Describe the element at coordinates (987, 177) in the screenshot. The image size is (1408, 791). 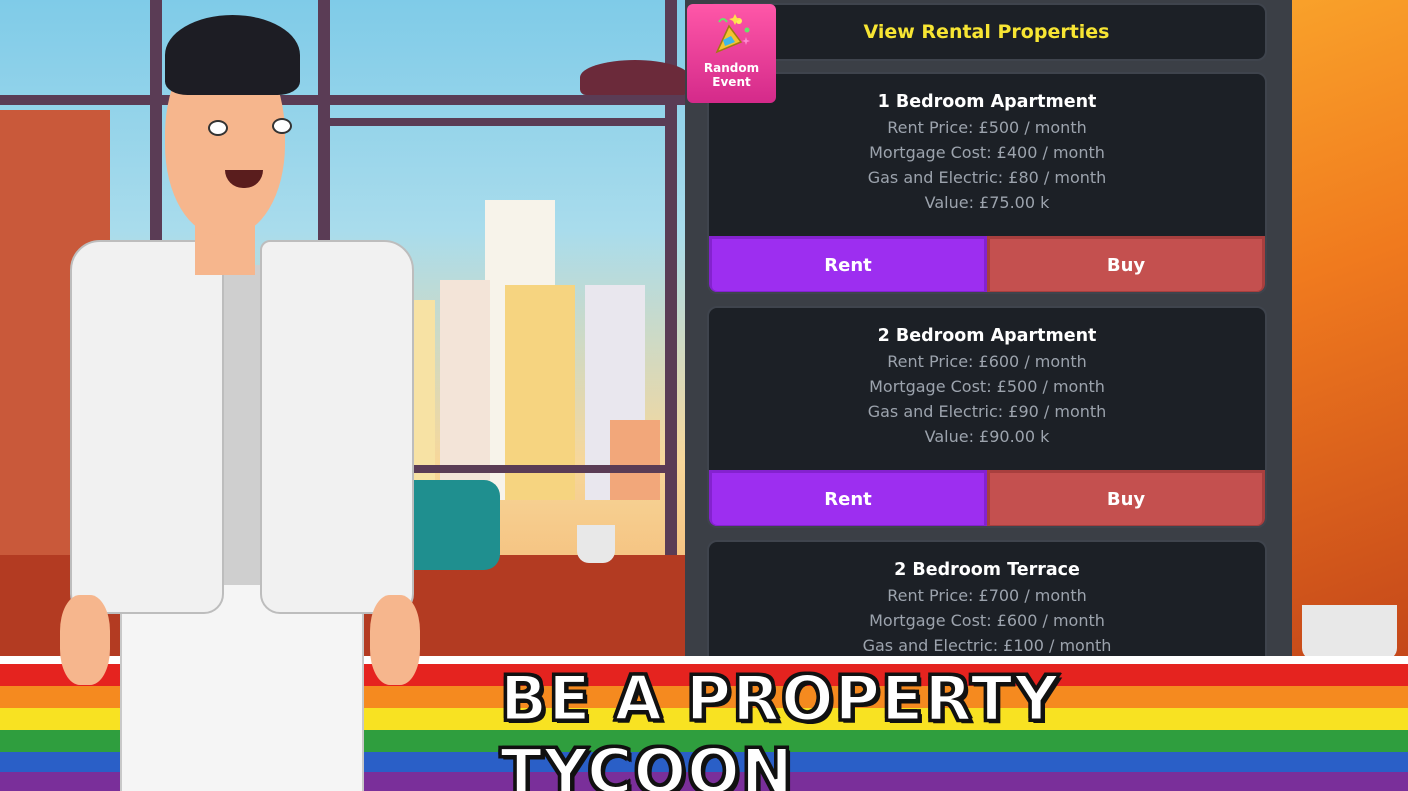
I see `gas-electric-cost: Gas and Electric: £80 / month` at that location.